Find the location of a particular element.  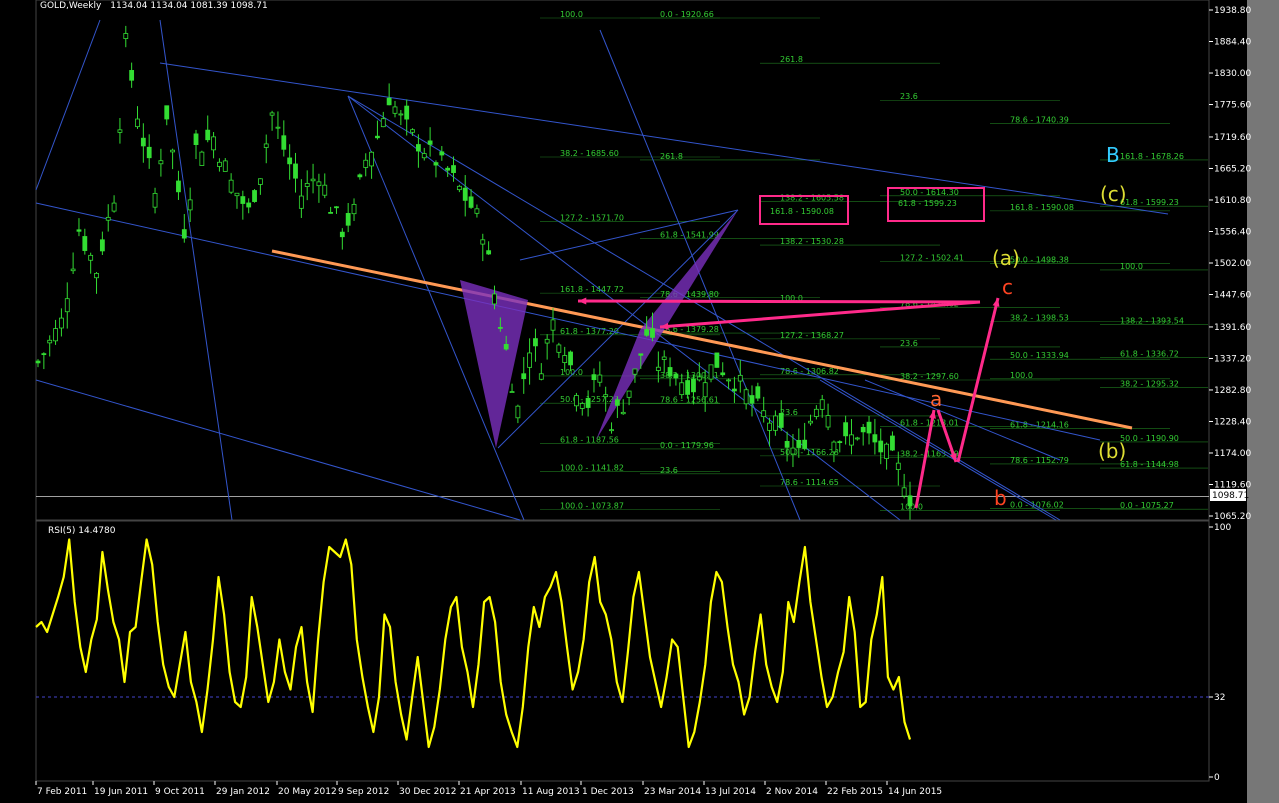

time-tick-label: 29 Jan 2012 is located at coordinates (243, 792).